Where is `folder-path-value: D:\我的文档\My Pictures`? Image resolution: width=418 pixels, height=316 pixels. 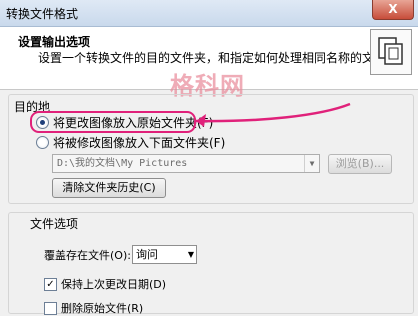
folder-path-value: D:\我的文档\My Pictures is located at coordinates (122, 163).